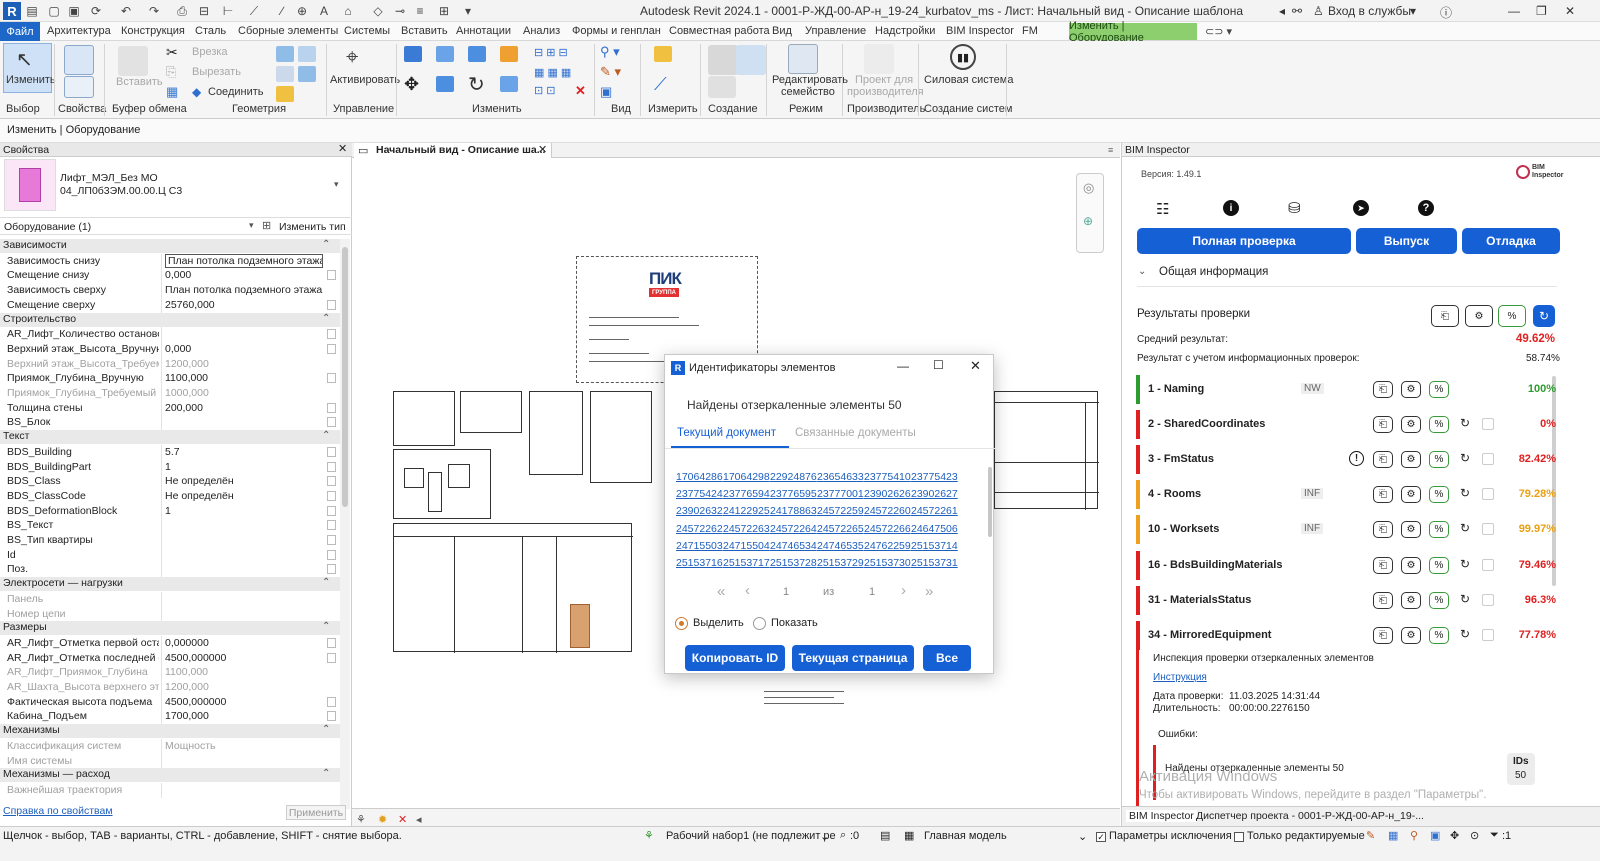 The image size is (1600, 861). Describe the element at coordinates (170, 673) in the screenshot. I see `property-row: AR_Лифт_Приямок_Глубина 1100,000` at that location.